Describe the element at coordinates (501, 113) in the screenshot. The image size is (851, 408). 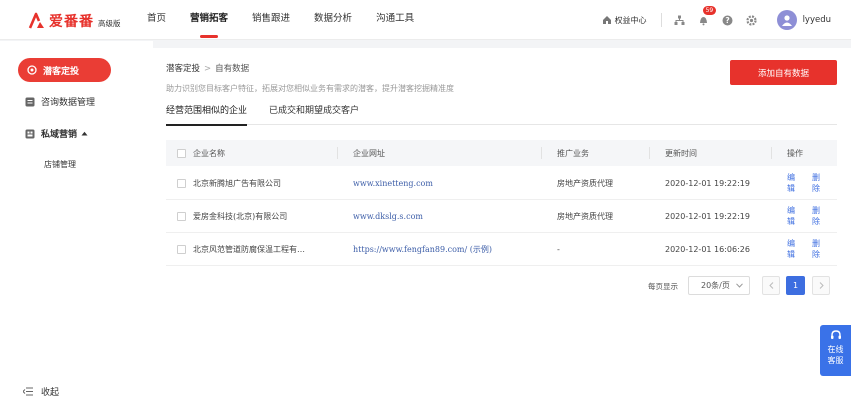
I see `tab-bar: 经营范围相似的企业 已成交和期望成交客户` at that location.